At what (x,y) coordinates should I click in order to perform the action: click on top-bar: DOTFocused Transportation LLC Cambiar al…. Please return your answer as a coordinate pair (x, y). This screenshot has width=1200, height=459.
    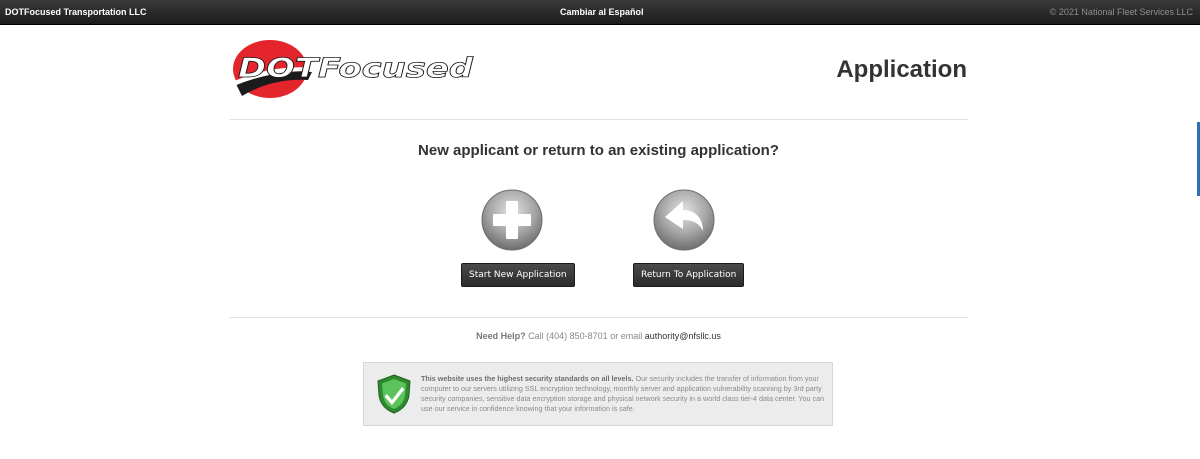
    Looking at the image, I should click on (600, 12).